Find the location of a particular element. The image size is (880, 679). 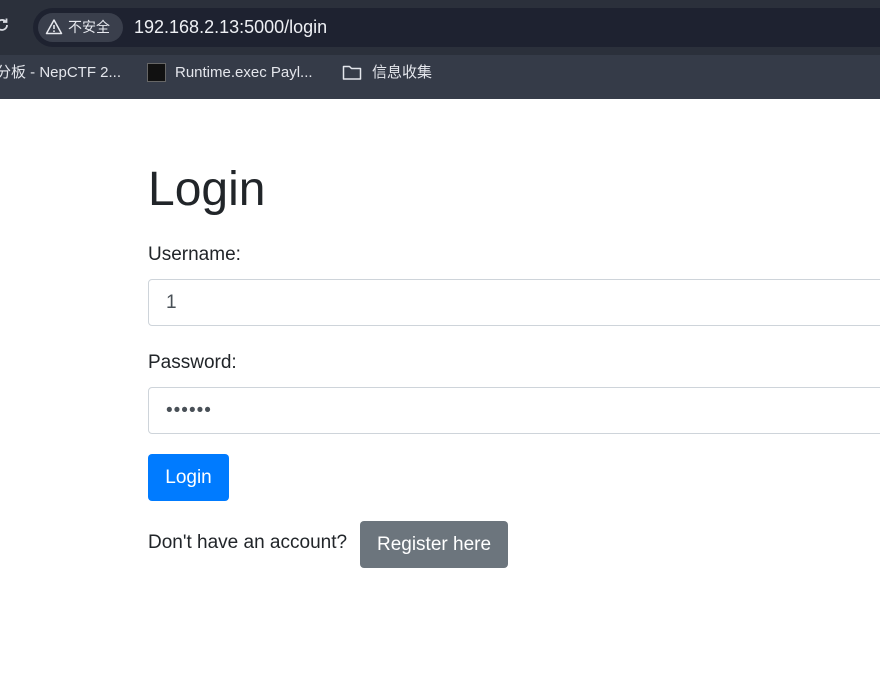

register-prompt: Don't have an account? is located at coordinates (248, 542).